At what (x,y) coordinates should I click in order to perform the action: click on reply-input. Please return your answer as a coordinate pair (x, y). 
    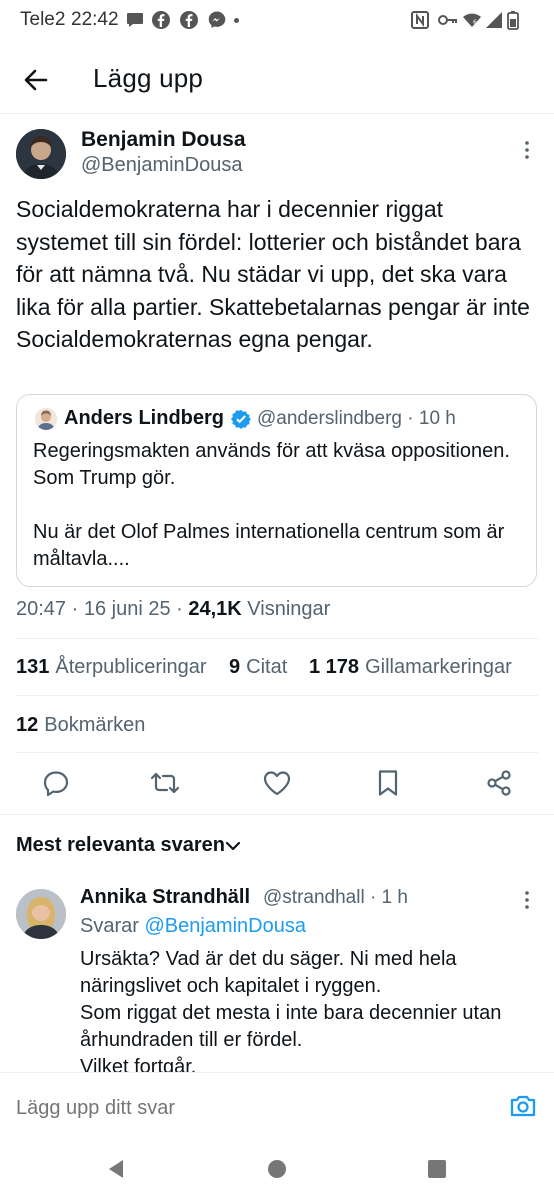
    Looking at the image, I should click on (246, 1108).